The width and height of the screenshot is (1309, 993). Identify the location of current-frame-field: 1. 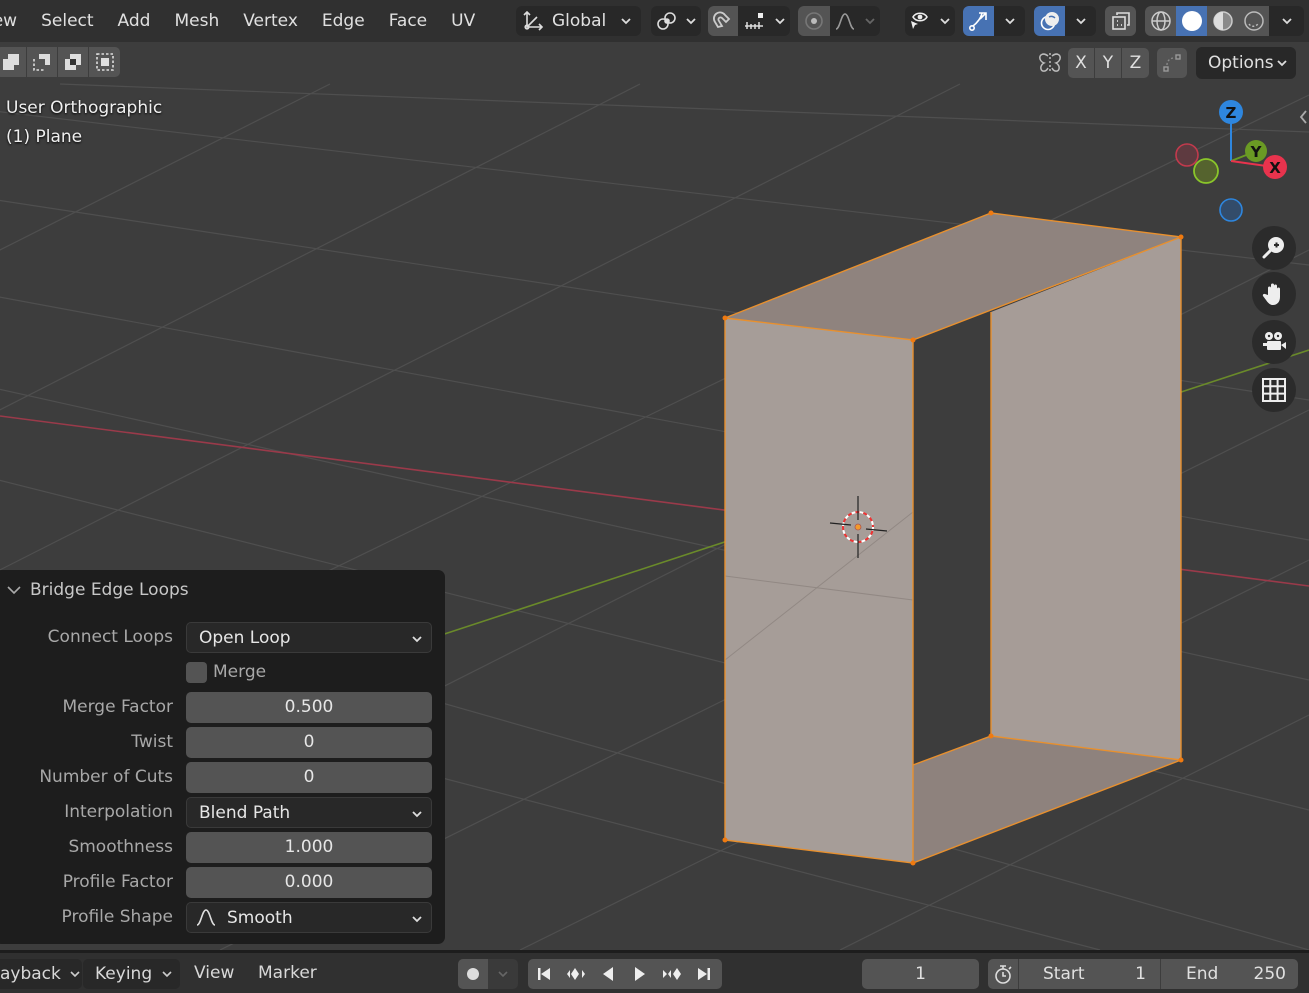
(920, 974).